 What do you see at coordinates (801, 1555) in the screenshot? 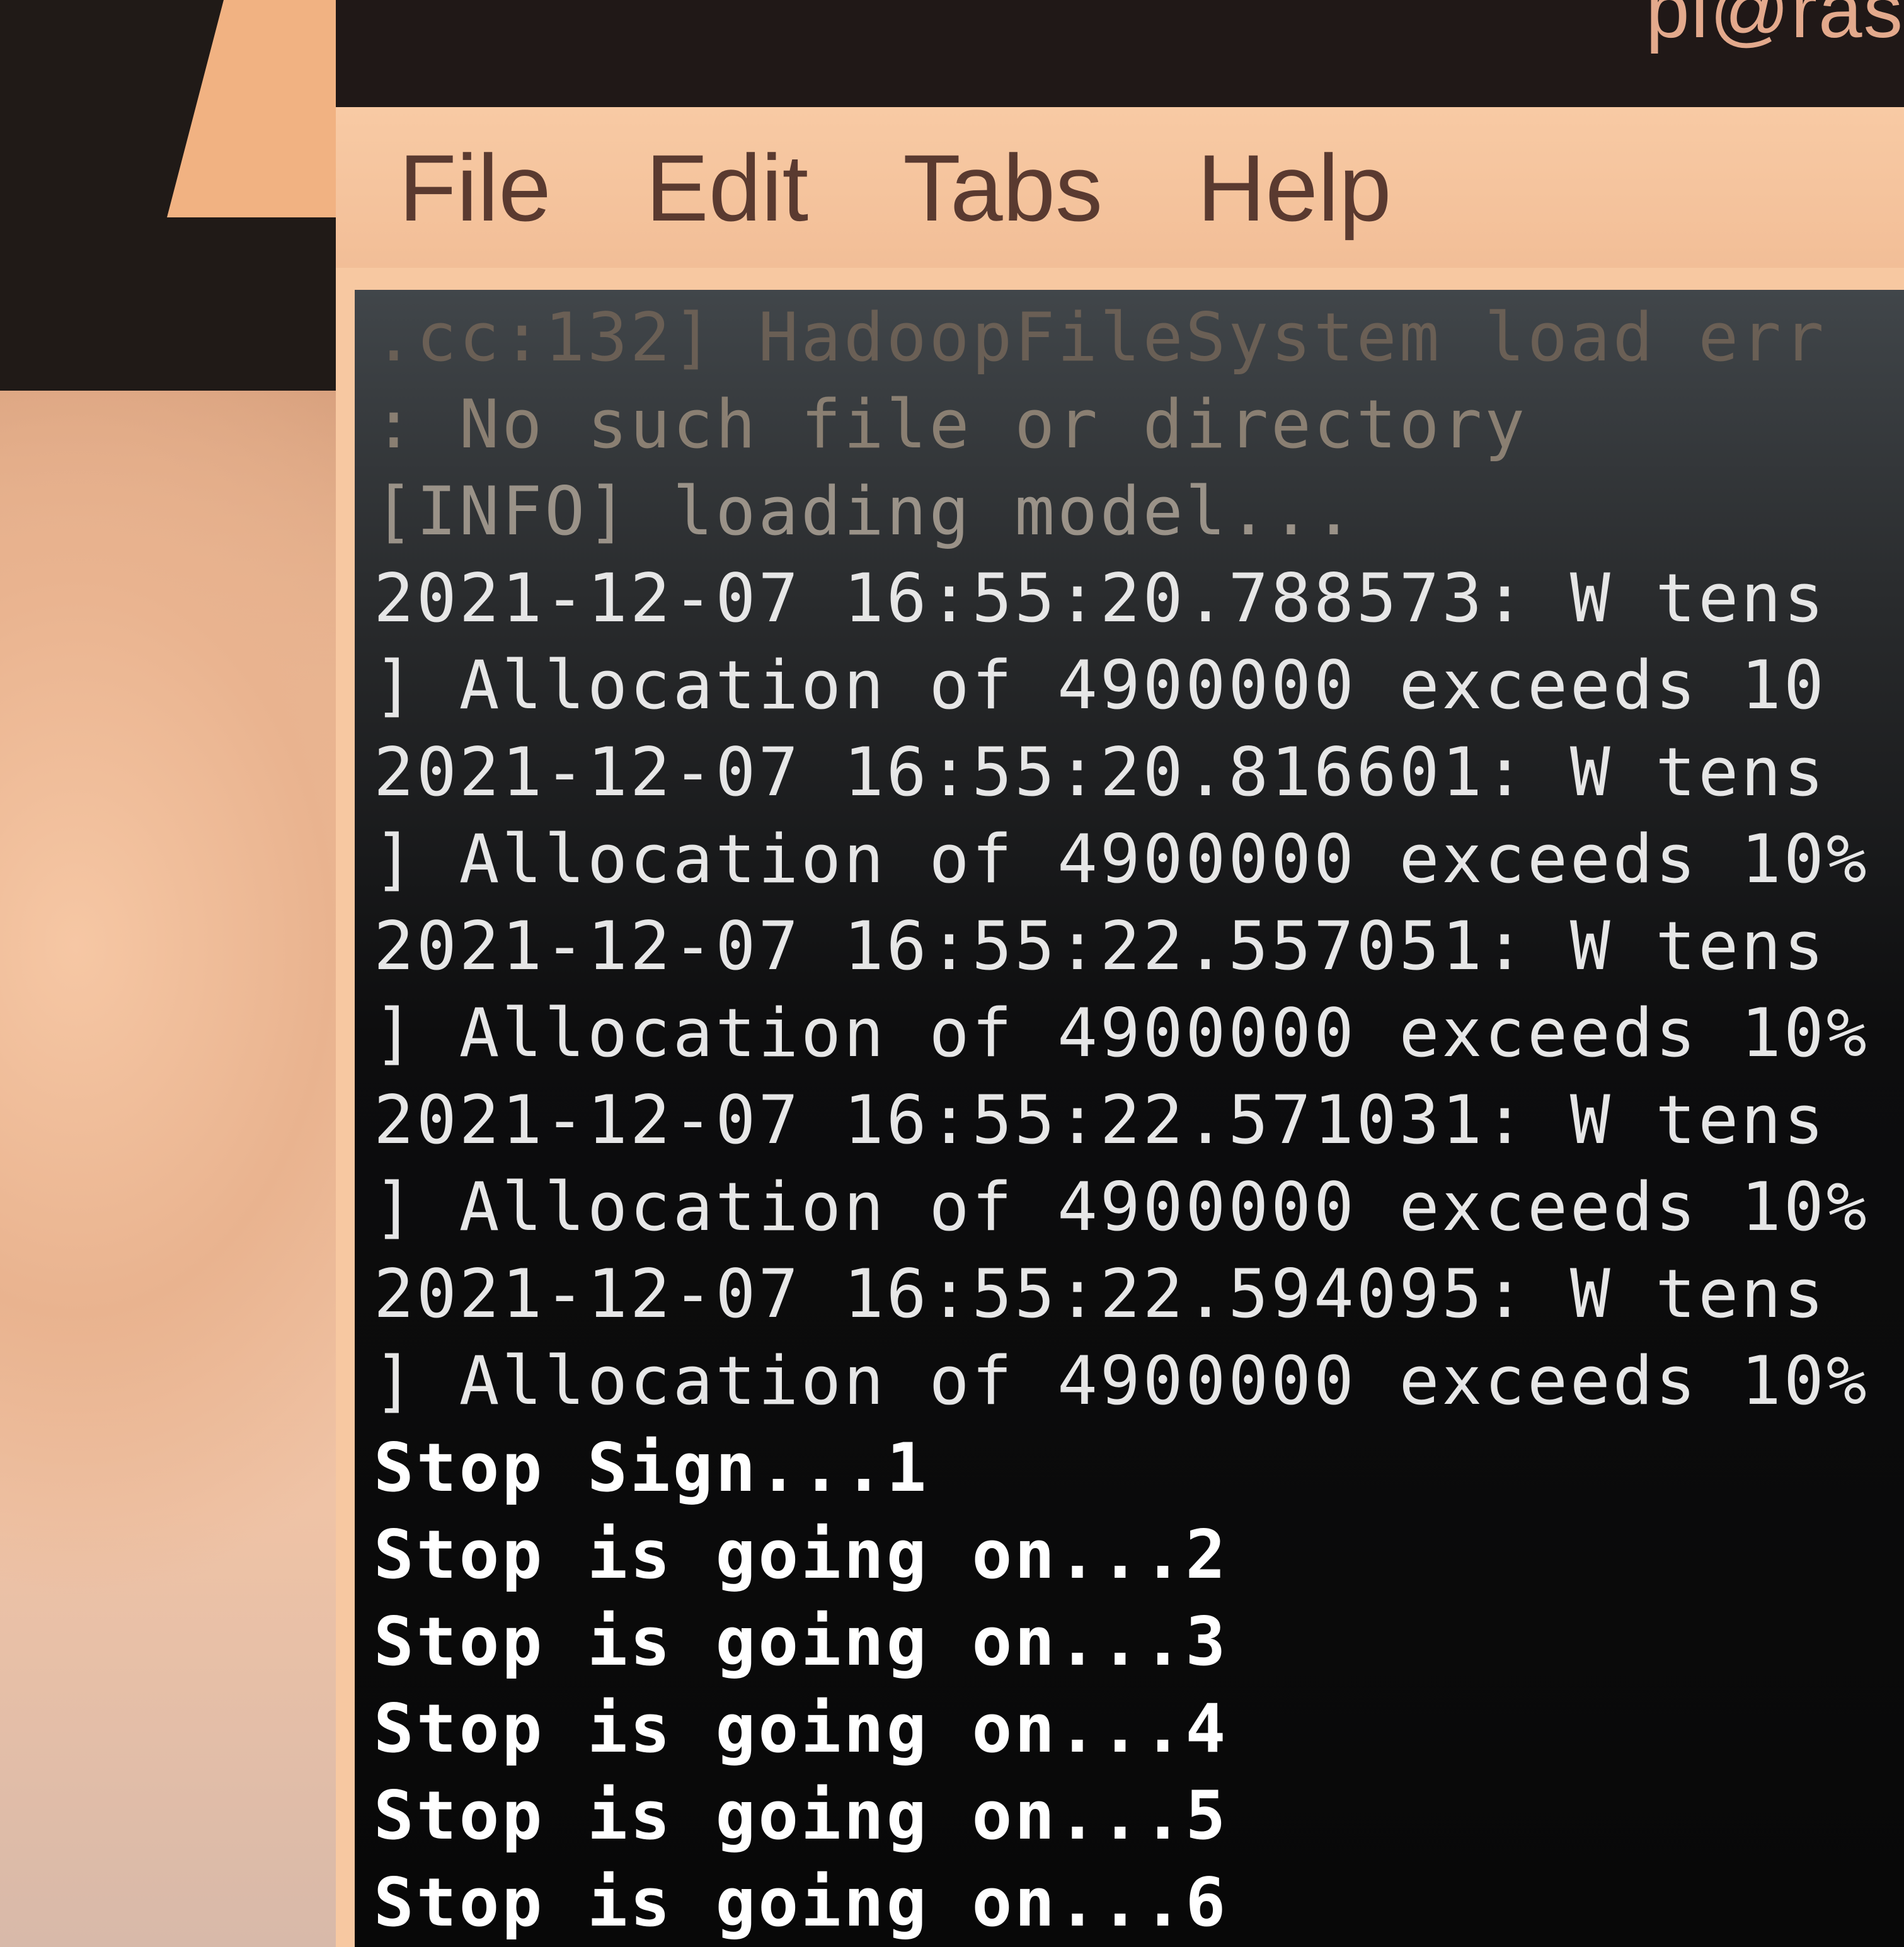
I see `terminal-line: Stop is going on...2` at bounding box center [801, 1555].